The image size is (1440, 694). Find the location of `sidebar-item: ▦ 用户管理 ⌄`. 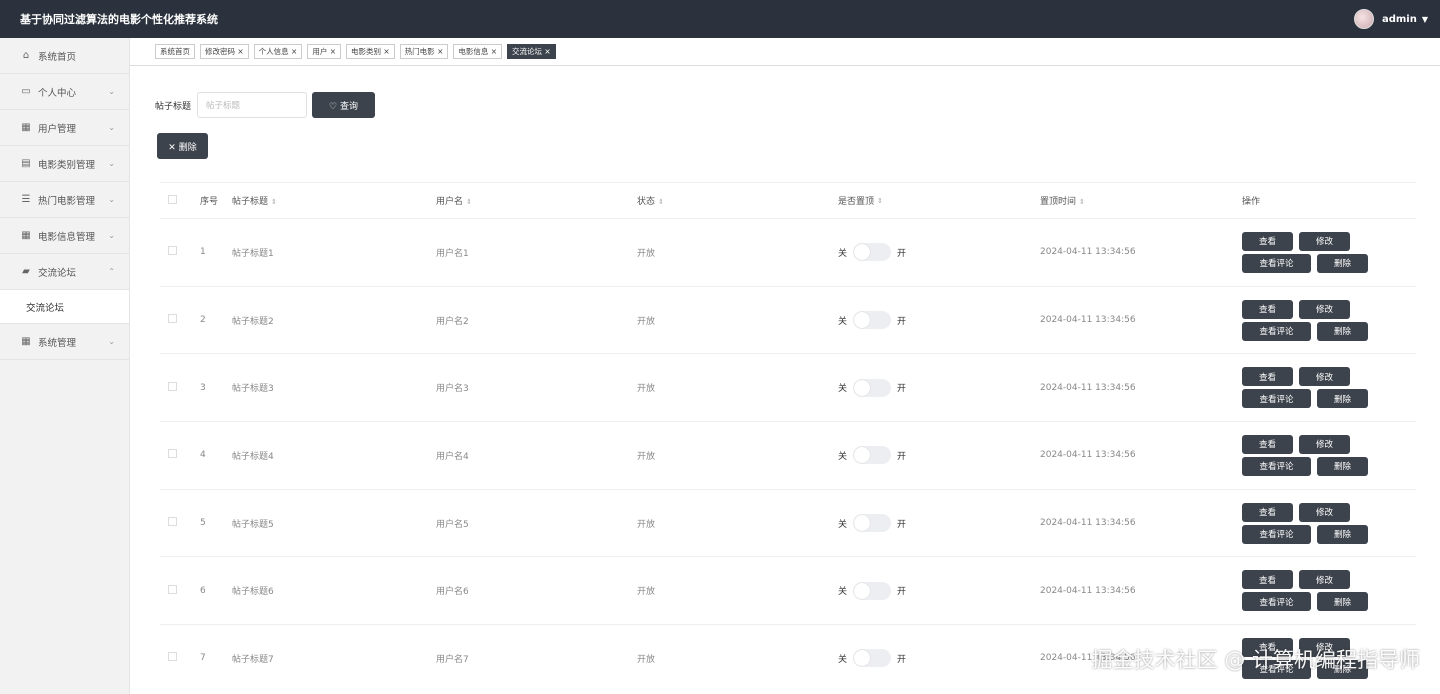

sidebar-item: ▦ 用户管理 ⌄ is located at coordinates (64, 128).